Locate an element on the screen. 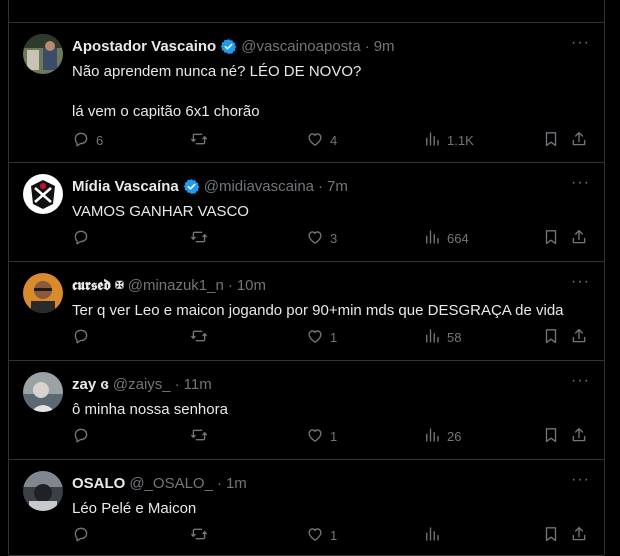  timestamp: 11m is located at coordinates (198, 384).